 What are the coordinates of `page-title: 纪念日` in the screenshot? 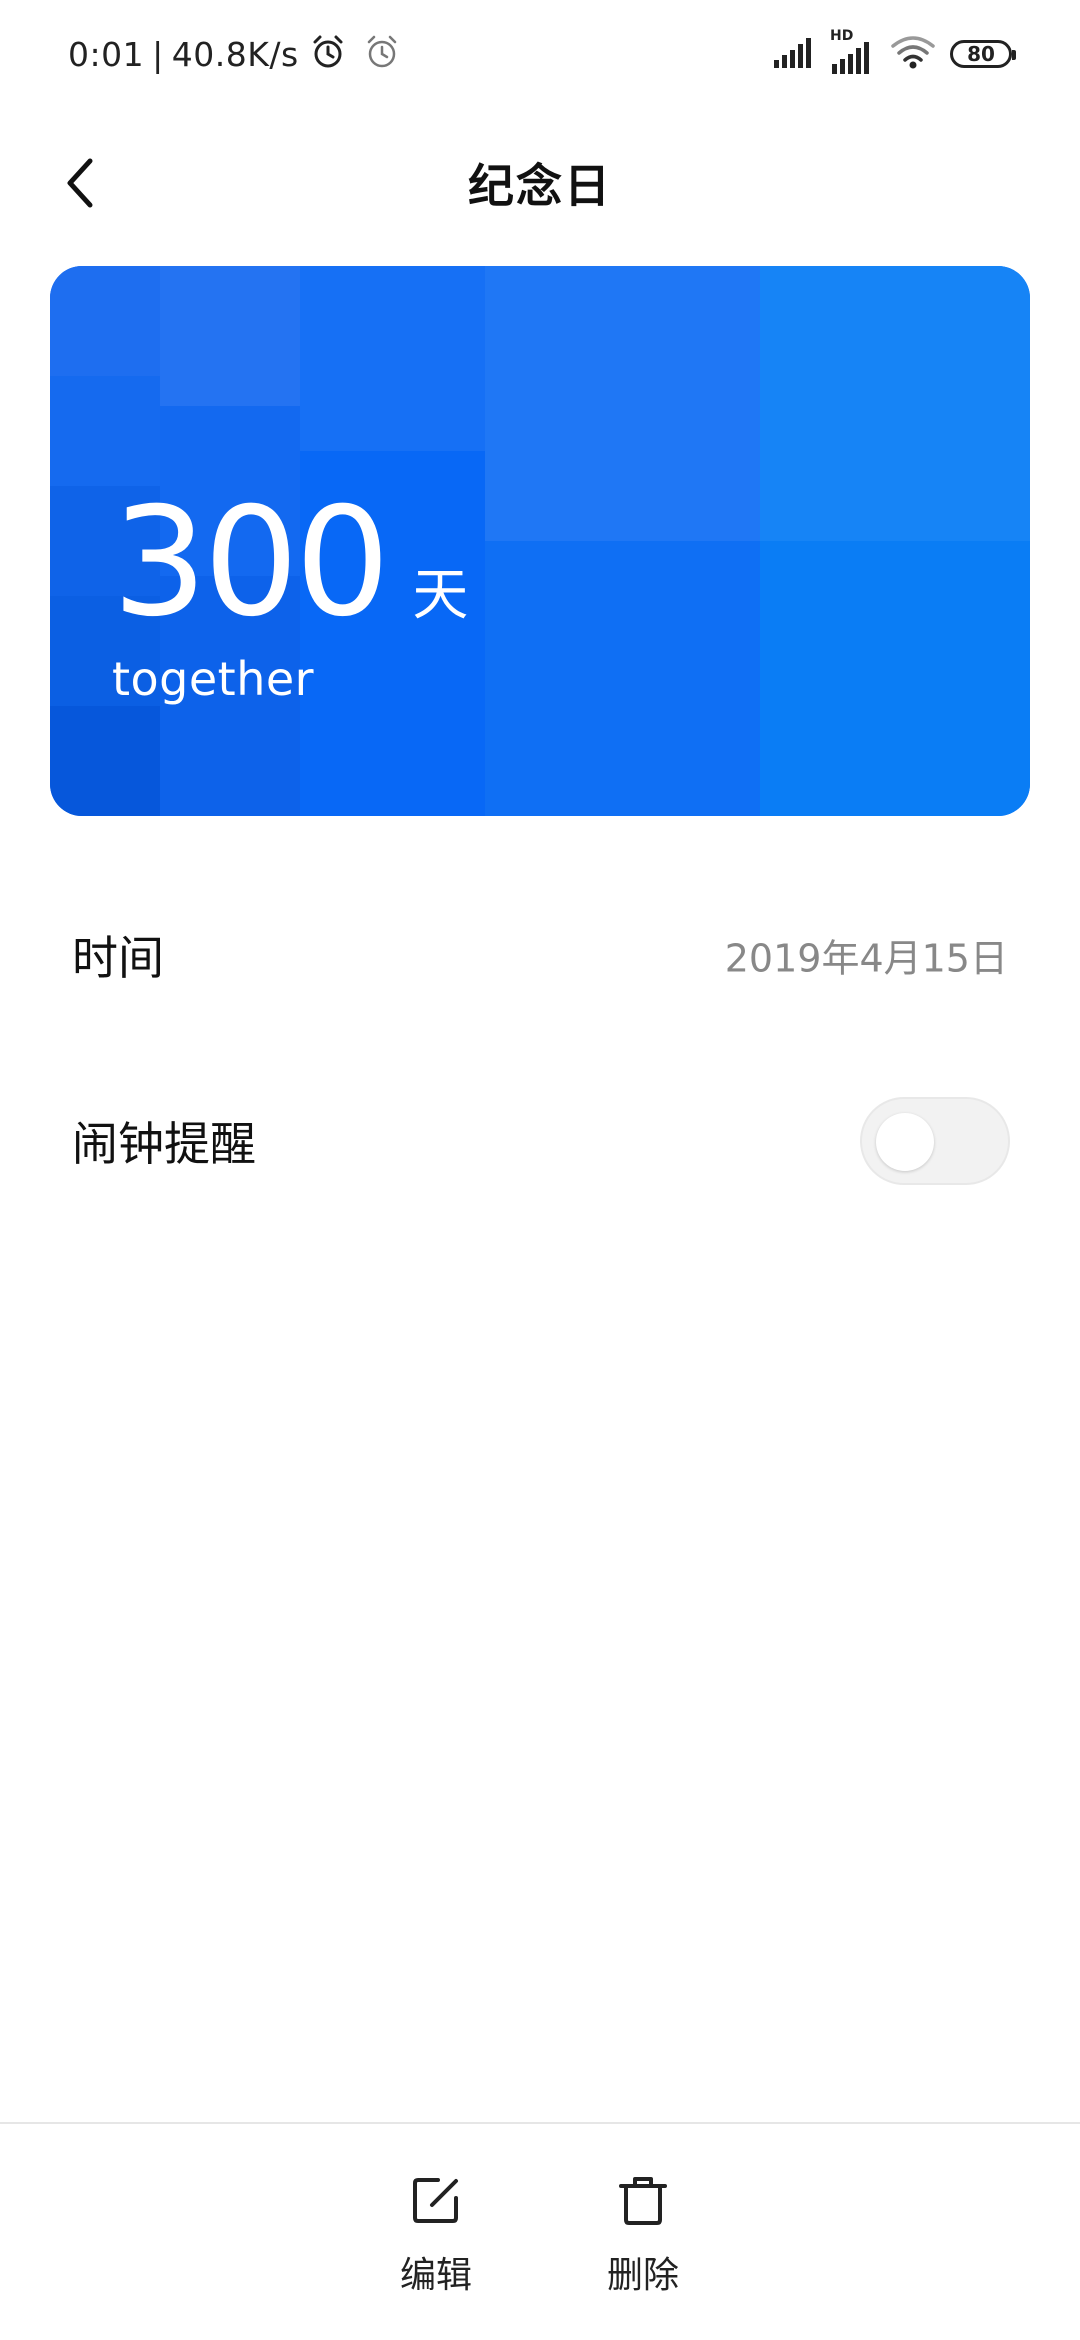 It's located at (540, 186).